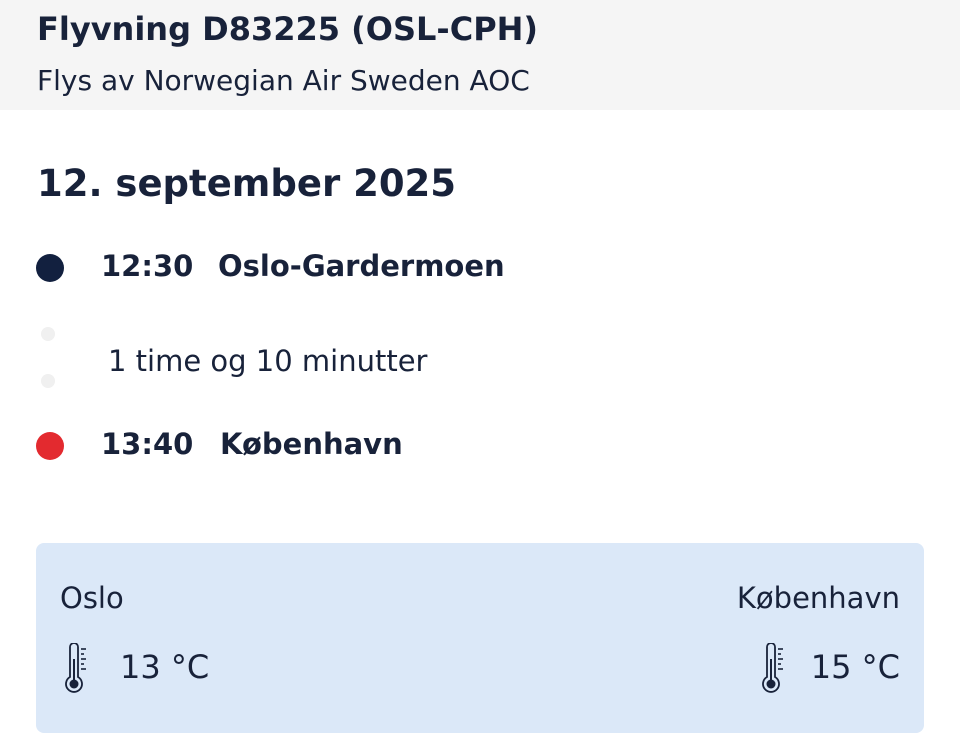  What do you see at coordinates (268, 361) in the screenshot?
I see `flight-duration: 1 time og 10 minutter` at bounding box center [268, 361].